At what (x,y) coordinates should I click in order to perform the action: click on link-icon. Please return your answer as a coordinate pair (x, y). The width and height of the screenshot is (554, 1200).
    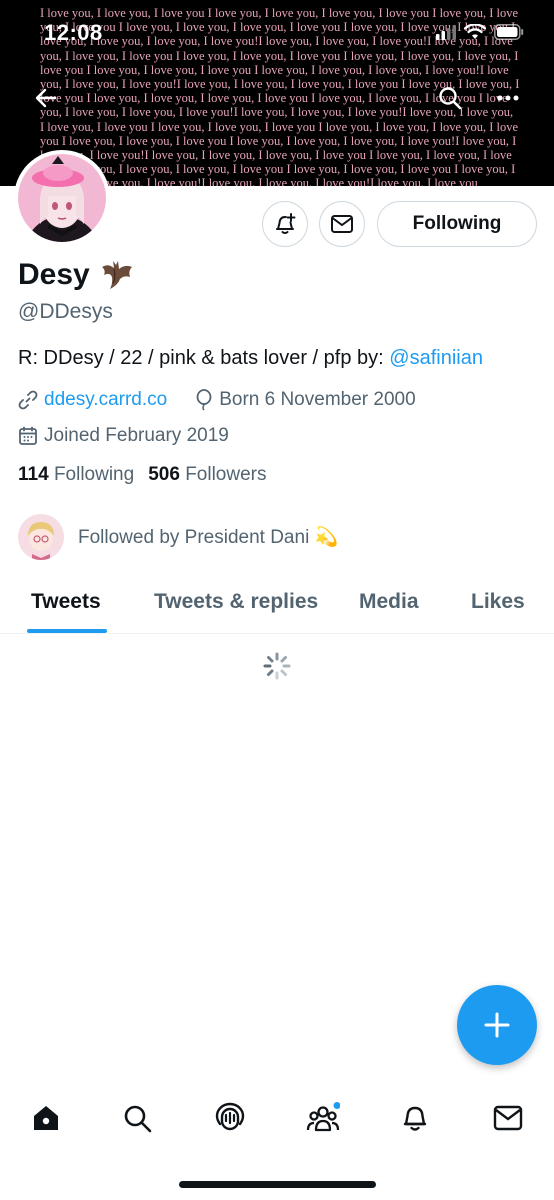
    Looking at the image, I should click on (28, 400).